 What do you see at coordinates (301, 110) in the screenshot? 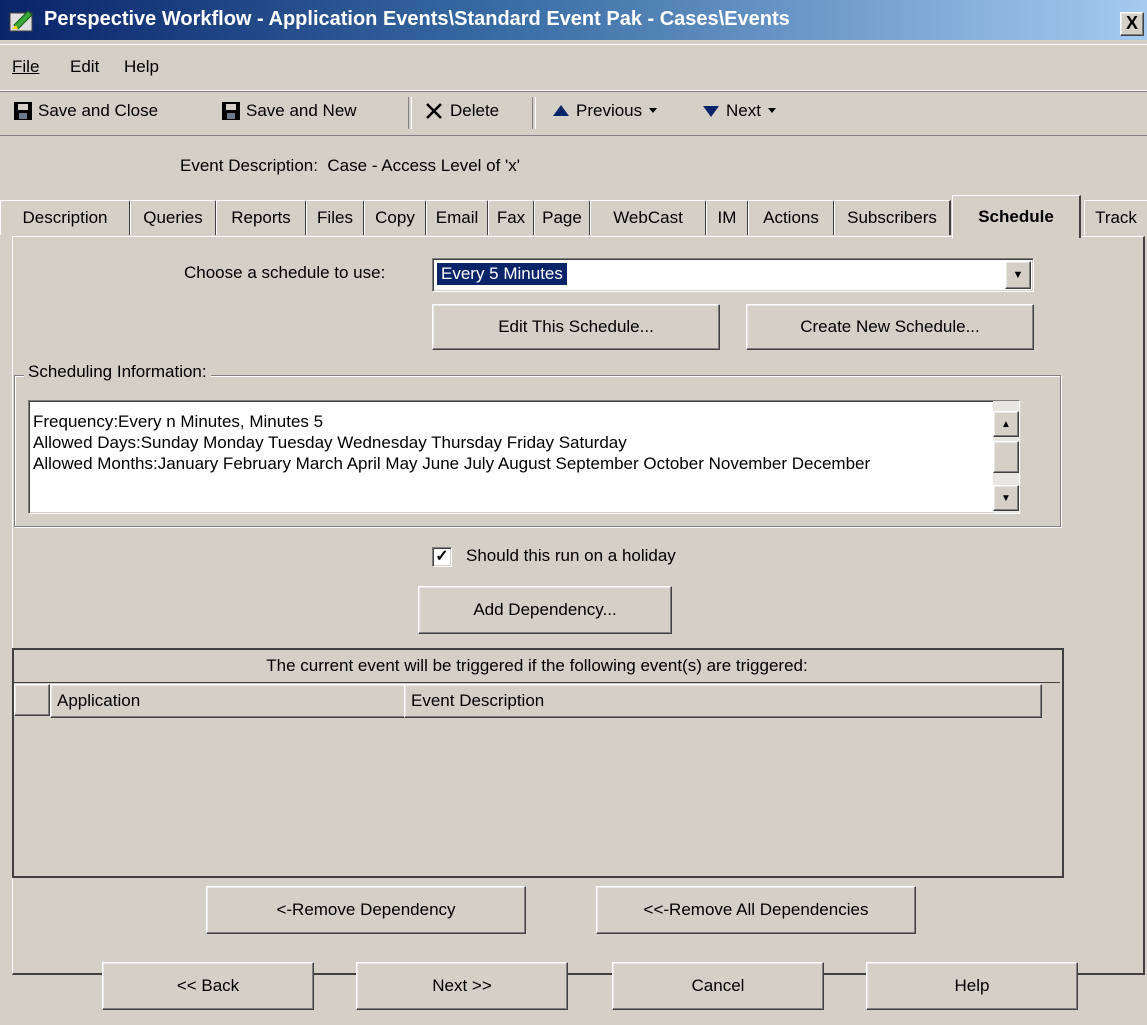
I see `save-and-new-label: Save and New` at bounding box center [301, 110].